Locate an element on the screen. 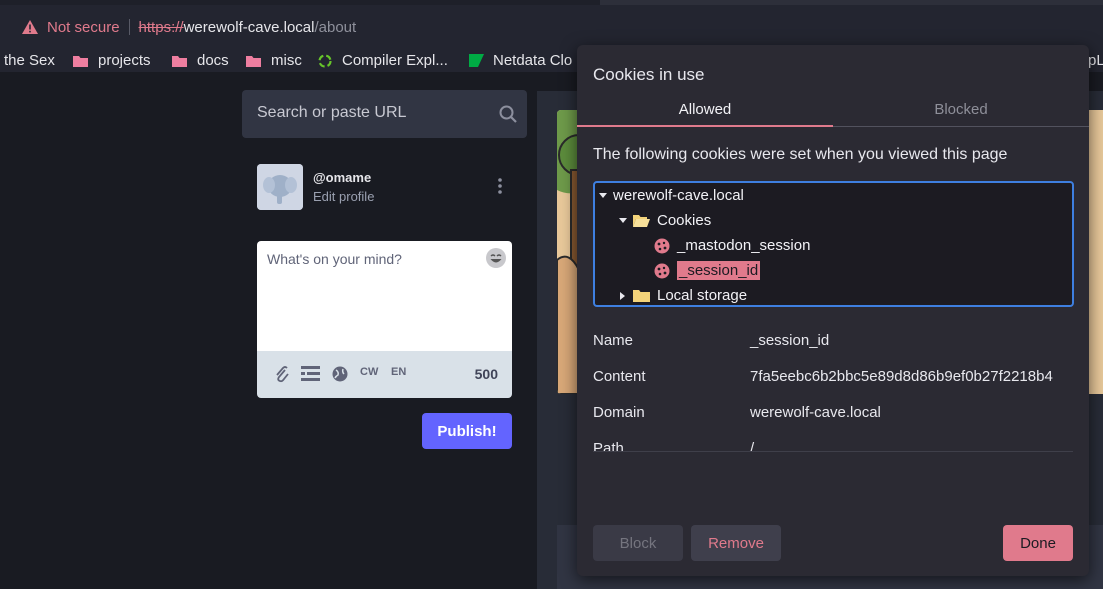  tab-blocked: Blocked is located at coordinates (961, 114).